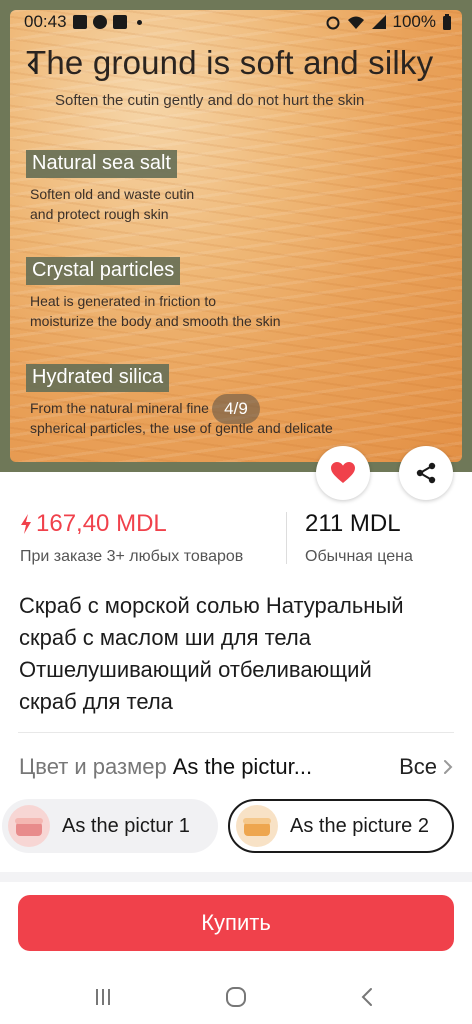 The height and width of the screenshot is (1024, 472). I want to click on regular-price-note: Обычная цена, so click(359, 556).